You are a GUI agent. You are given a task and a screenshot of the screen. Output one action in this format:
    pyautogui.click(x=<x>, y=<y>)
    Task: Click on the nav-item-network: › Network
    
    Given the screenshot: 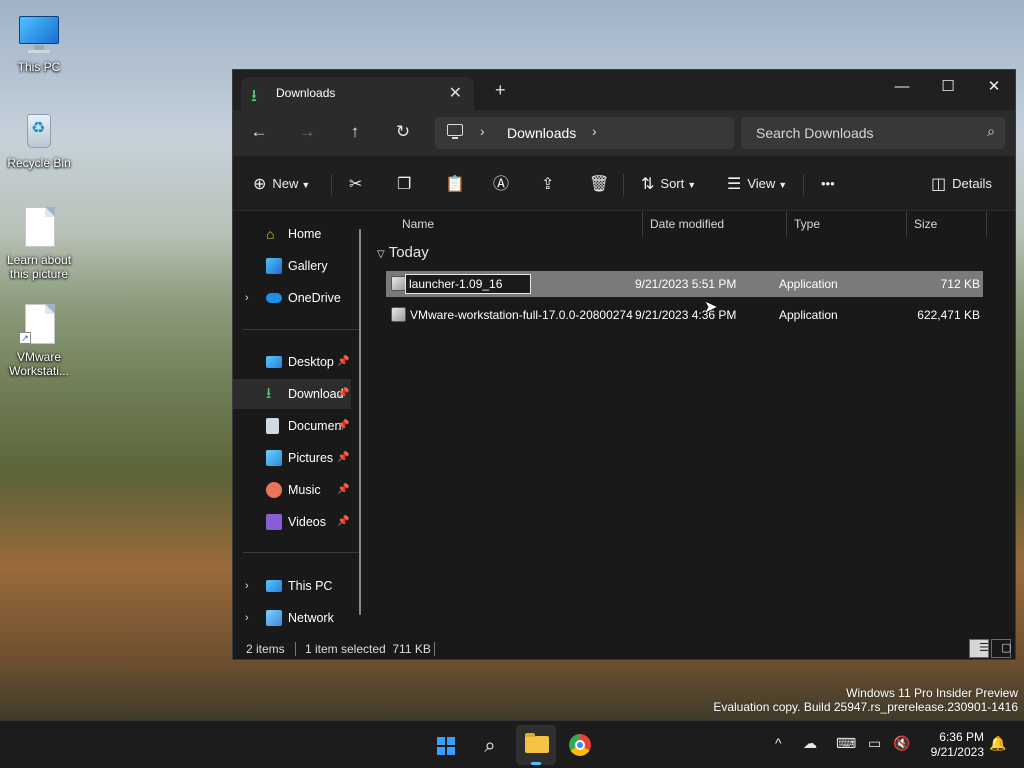 What is the action you would take?
    pyautogui.click(x=292, y=618)
    